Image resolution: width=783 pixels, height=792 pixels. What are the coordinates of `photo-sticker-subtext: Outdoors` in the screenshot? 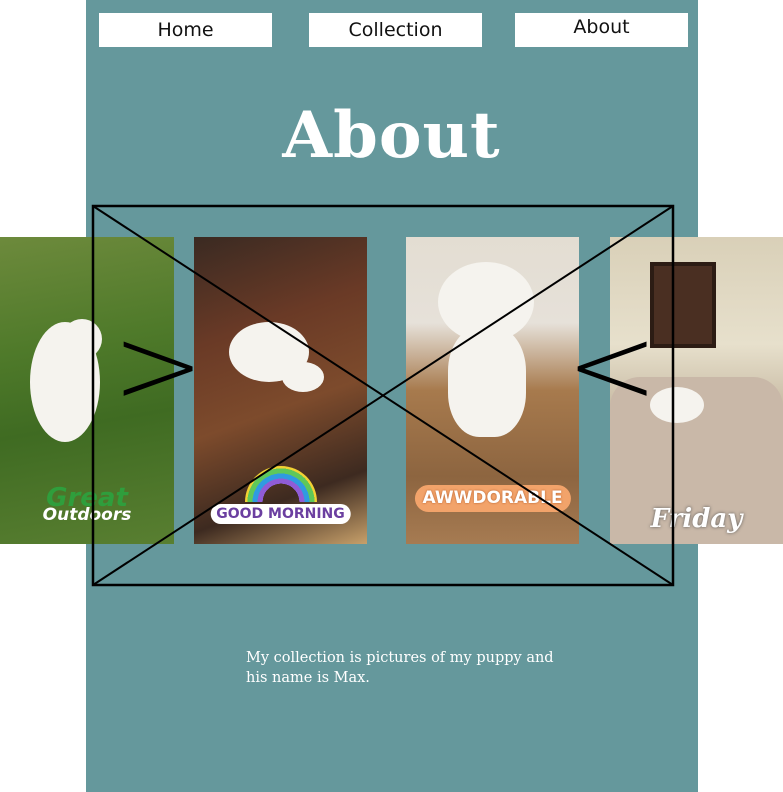 It's located at (87, 515).